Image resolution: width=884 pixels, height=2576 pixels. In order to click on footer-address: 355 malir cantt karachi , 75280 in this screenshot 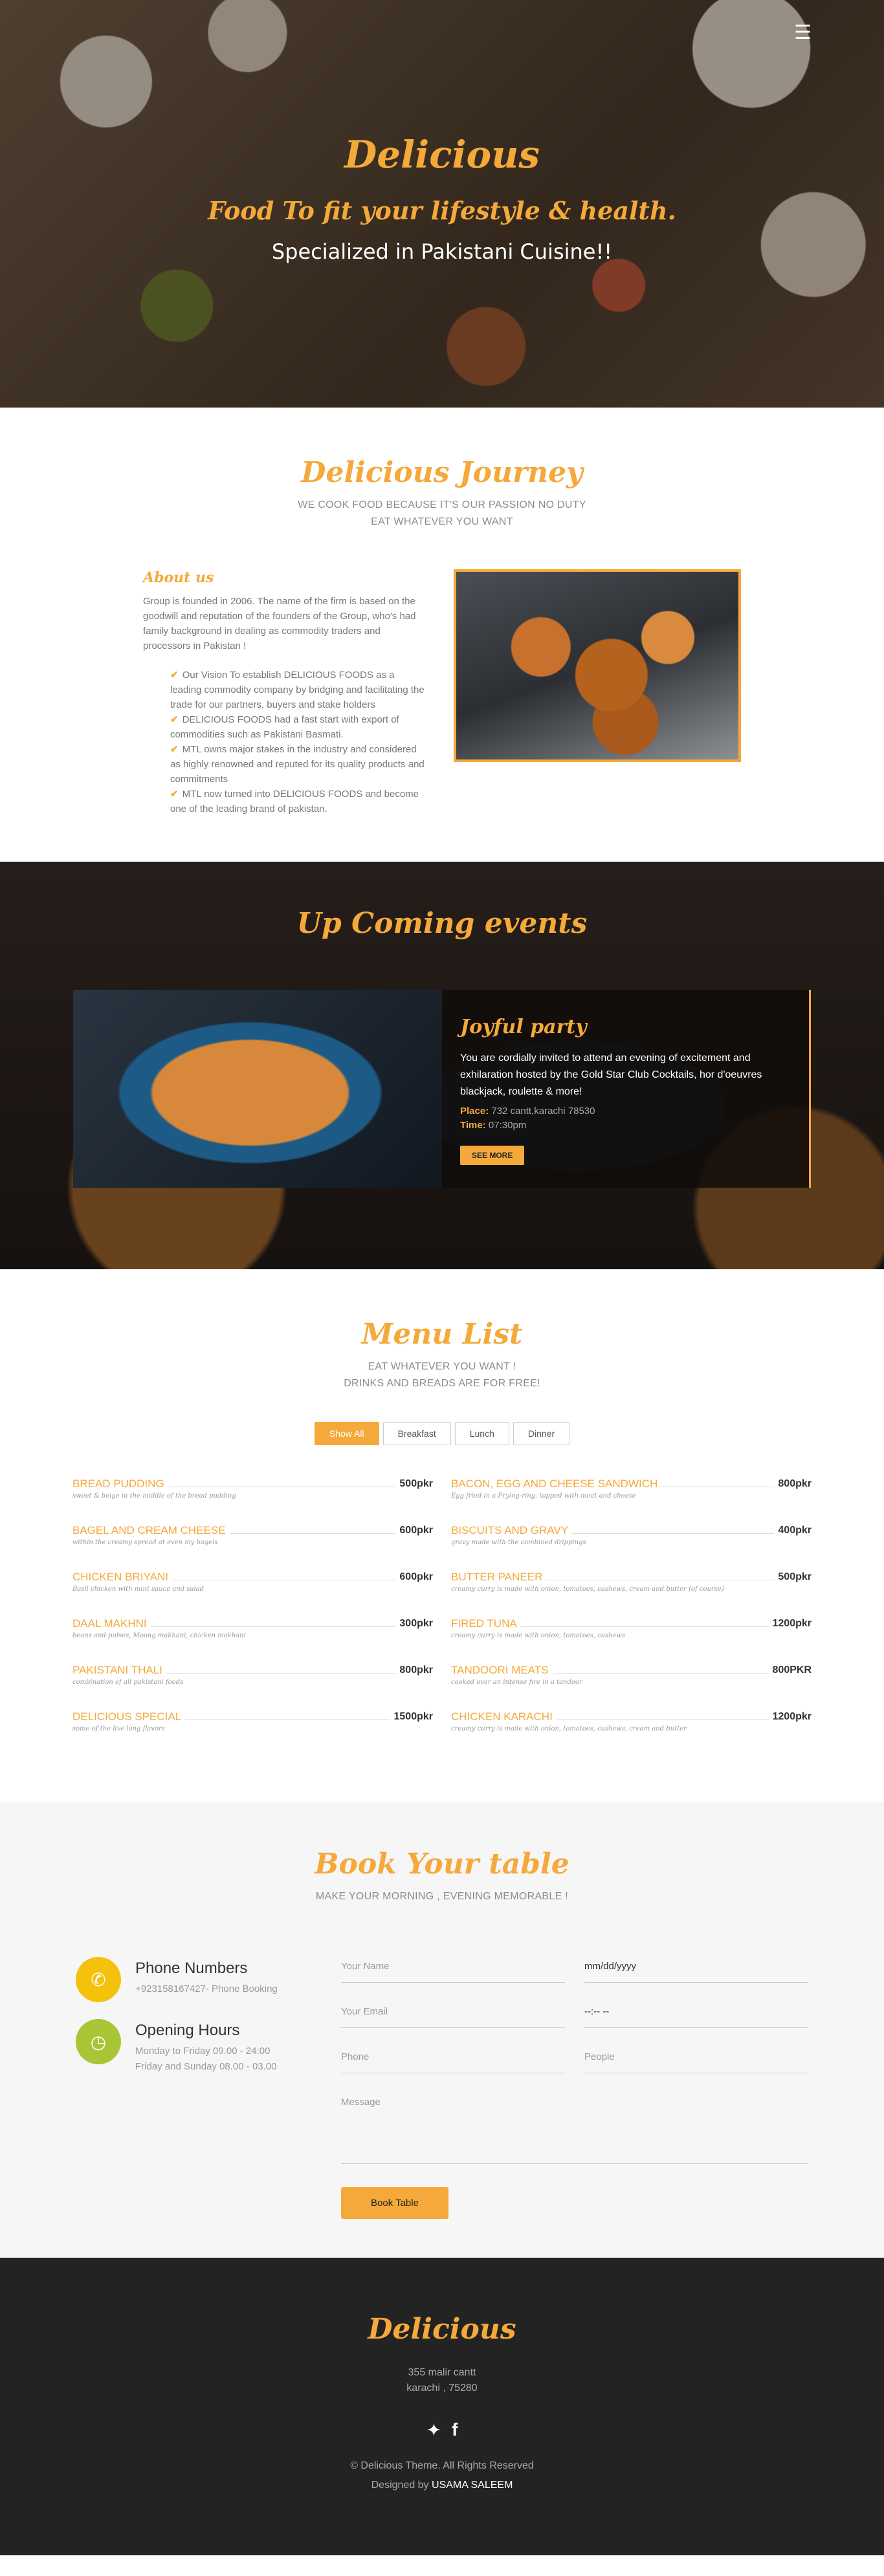, I will do `click(442, 2380)`.